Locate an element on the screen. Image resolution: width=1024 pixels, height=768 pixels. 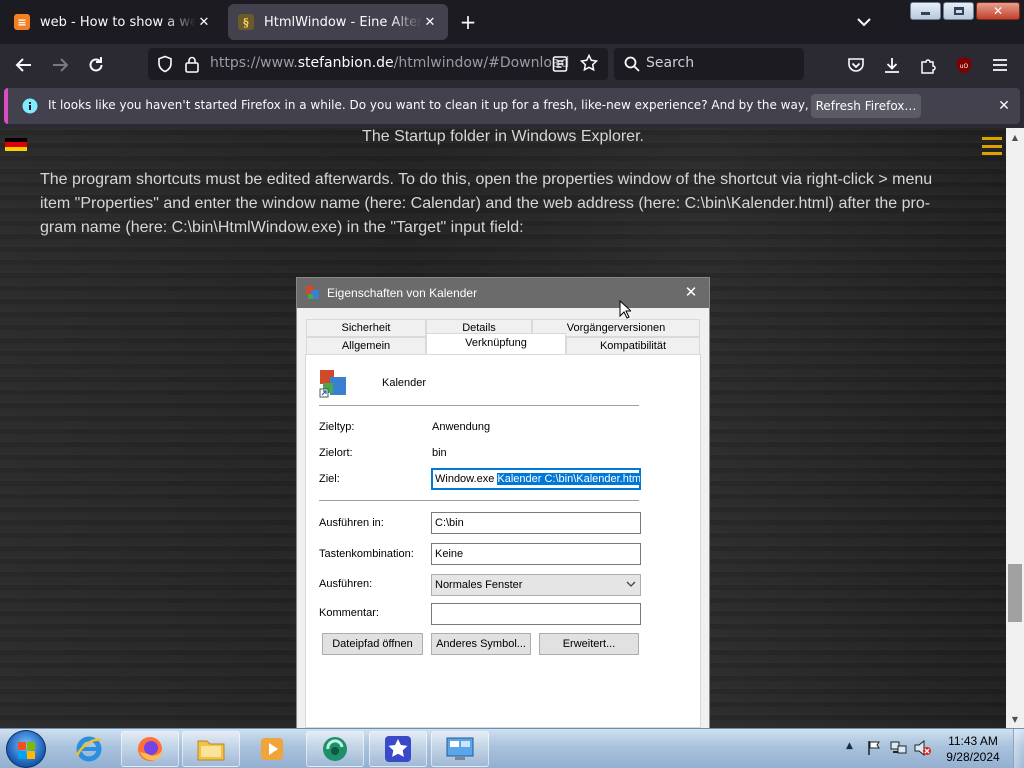
ziel-field: Window.exe Kalender C:\bin\Kalender.html is located at coordinates (536, 479).